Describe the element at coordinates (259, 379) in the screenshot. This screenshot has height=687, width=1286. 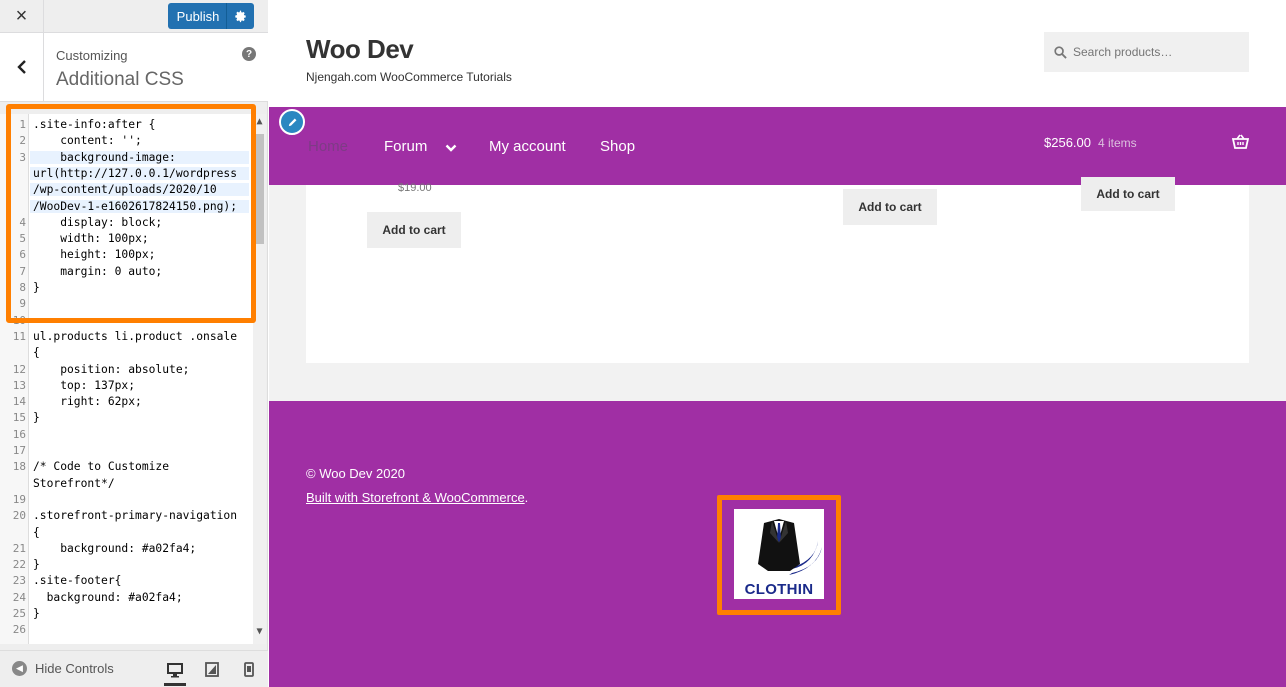
I see `editor-scrollbar: ▲ ▼` at that location.